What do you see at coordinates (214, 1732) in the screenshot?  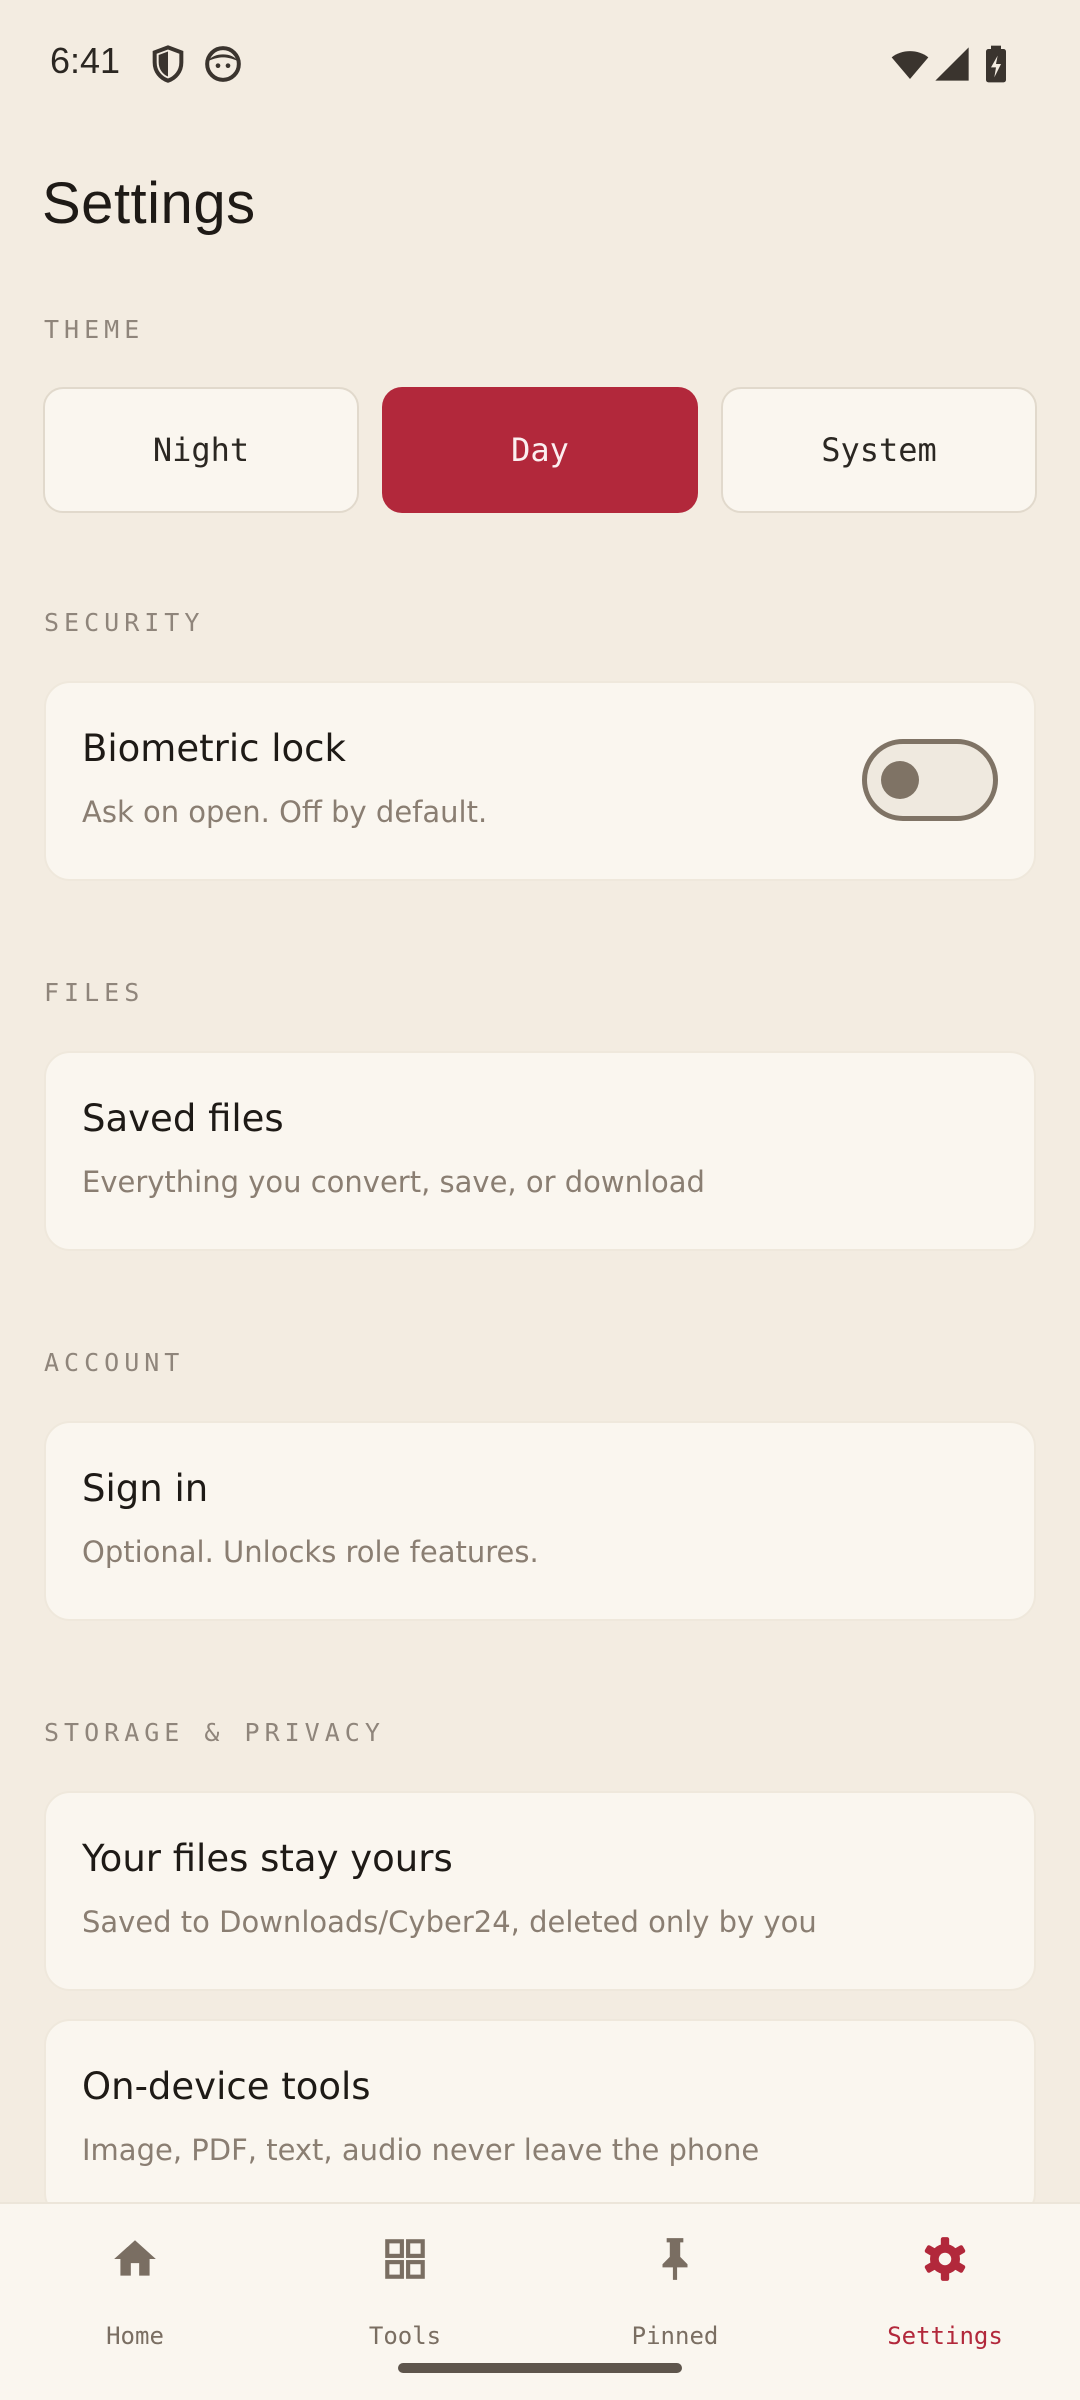 I see `section-header-storage-privacy: STORAGE & PRIVACY` at bounding box center [214, 1732].